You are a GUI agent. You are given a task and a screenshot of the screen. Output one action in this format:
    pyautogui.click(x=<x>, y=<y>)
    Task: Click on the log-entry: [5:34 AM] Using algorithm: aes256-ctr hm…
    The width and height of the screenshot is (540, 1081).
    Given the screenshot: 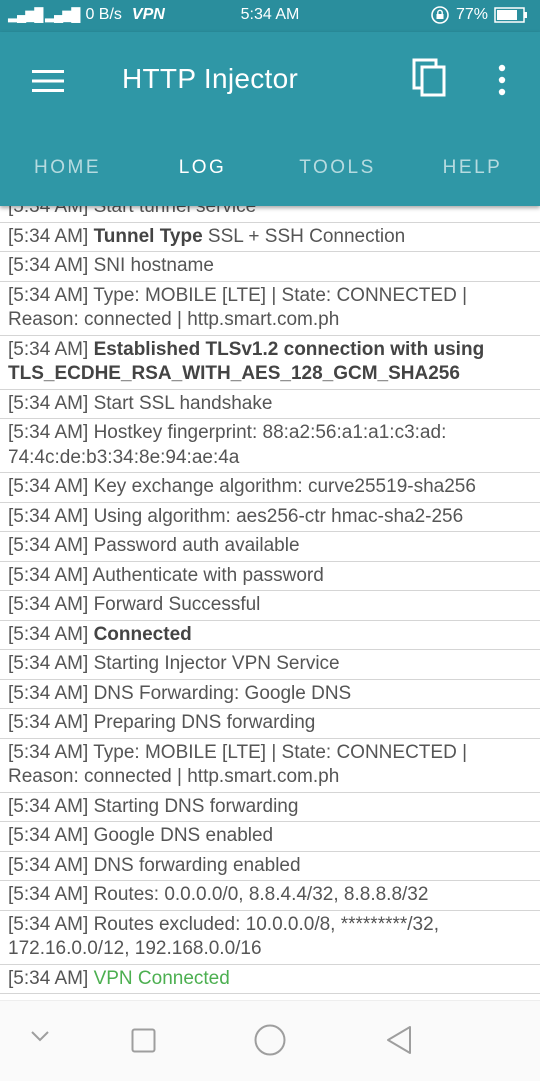 What is the action you would take?
    pyautogui.click(x=270, y=517)
    